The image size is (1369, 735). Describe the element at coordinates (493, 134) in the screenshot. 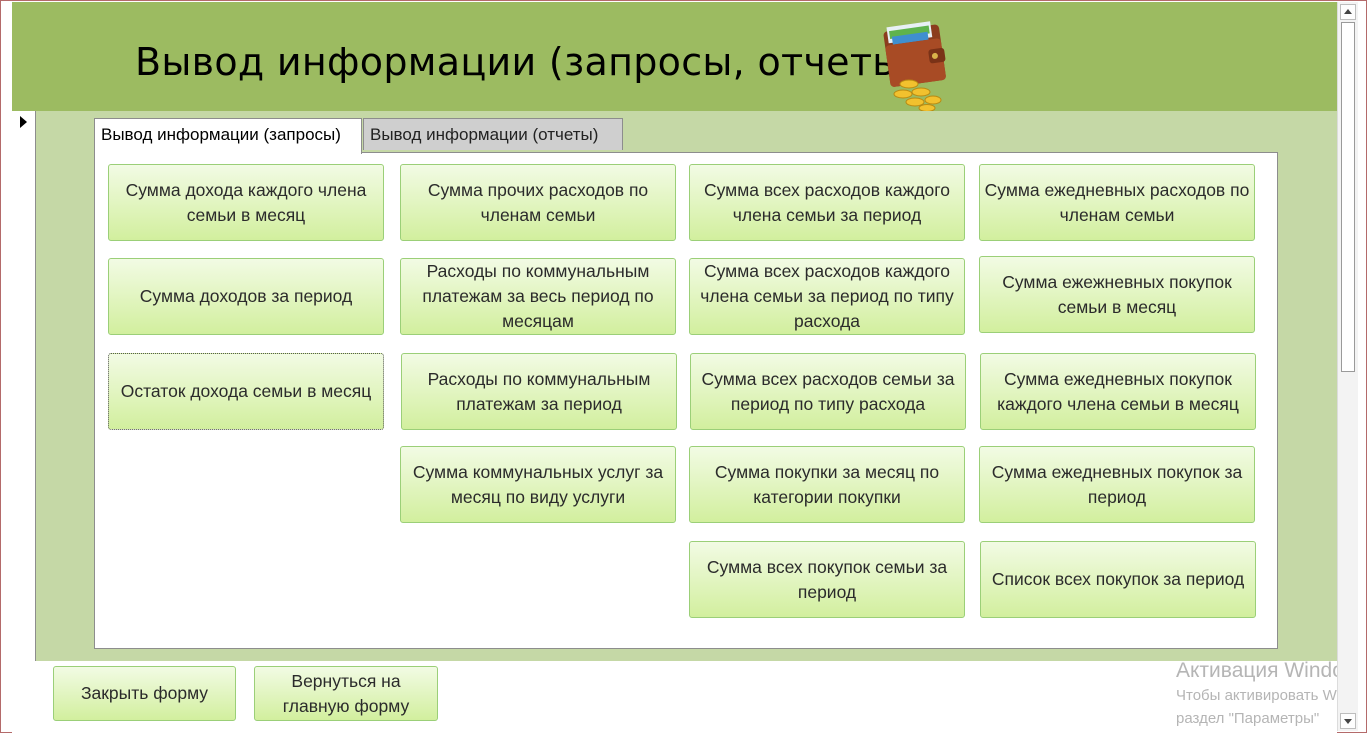

I see `tab-reports: Вывод информации (отчеты)` at that location.